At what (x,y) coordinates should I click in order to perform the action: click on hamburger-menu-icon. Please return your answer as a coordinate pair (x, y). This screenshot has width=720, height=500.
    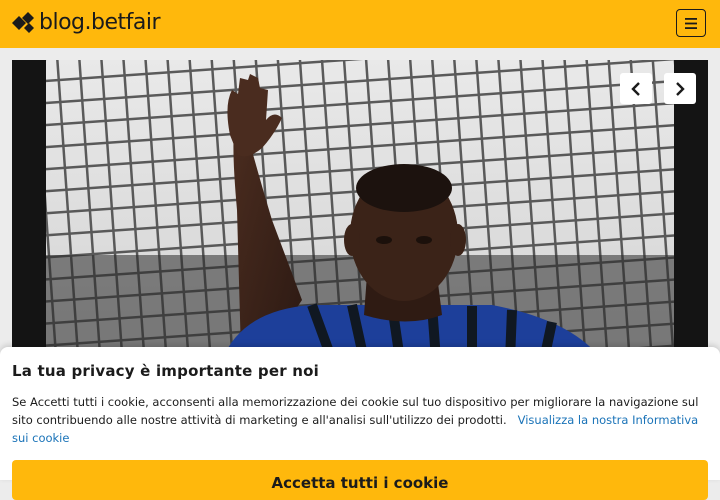
    Looking at the image, I should click on (691, 23).